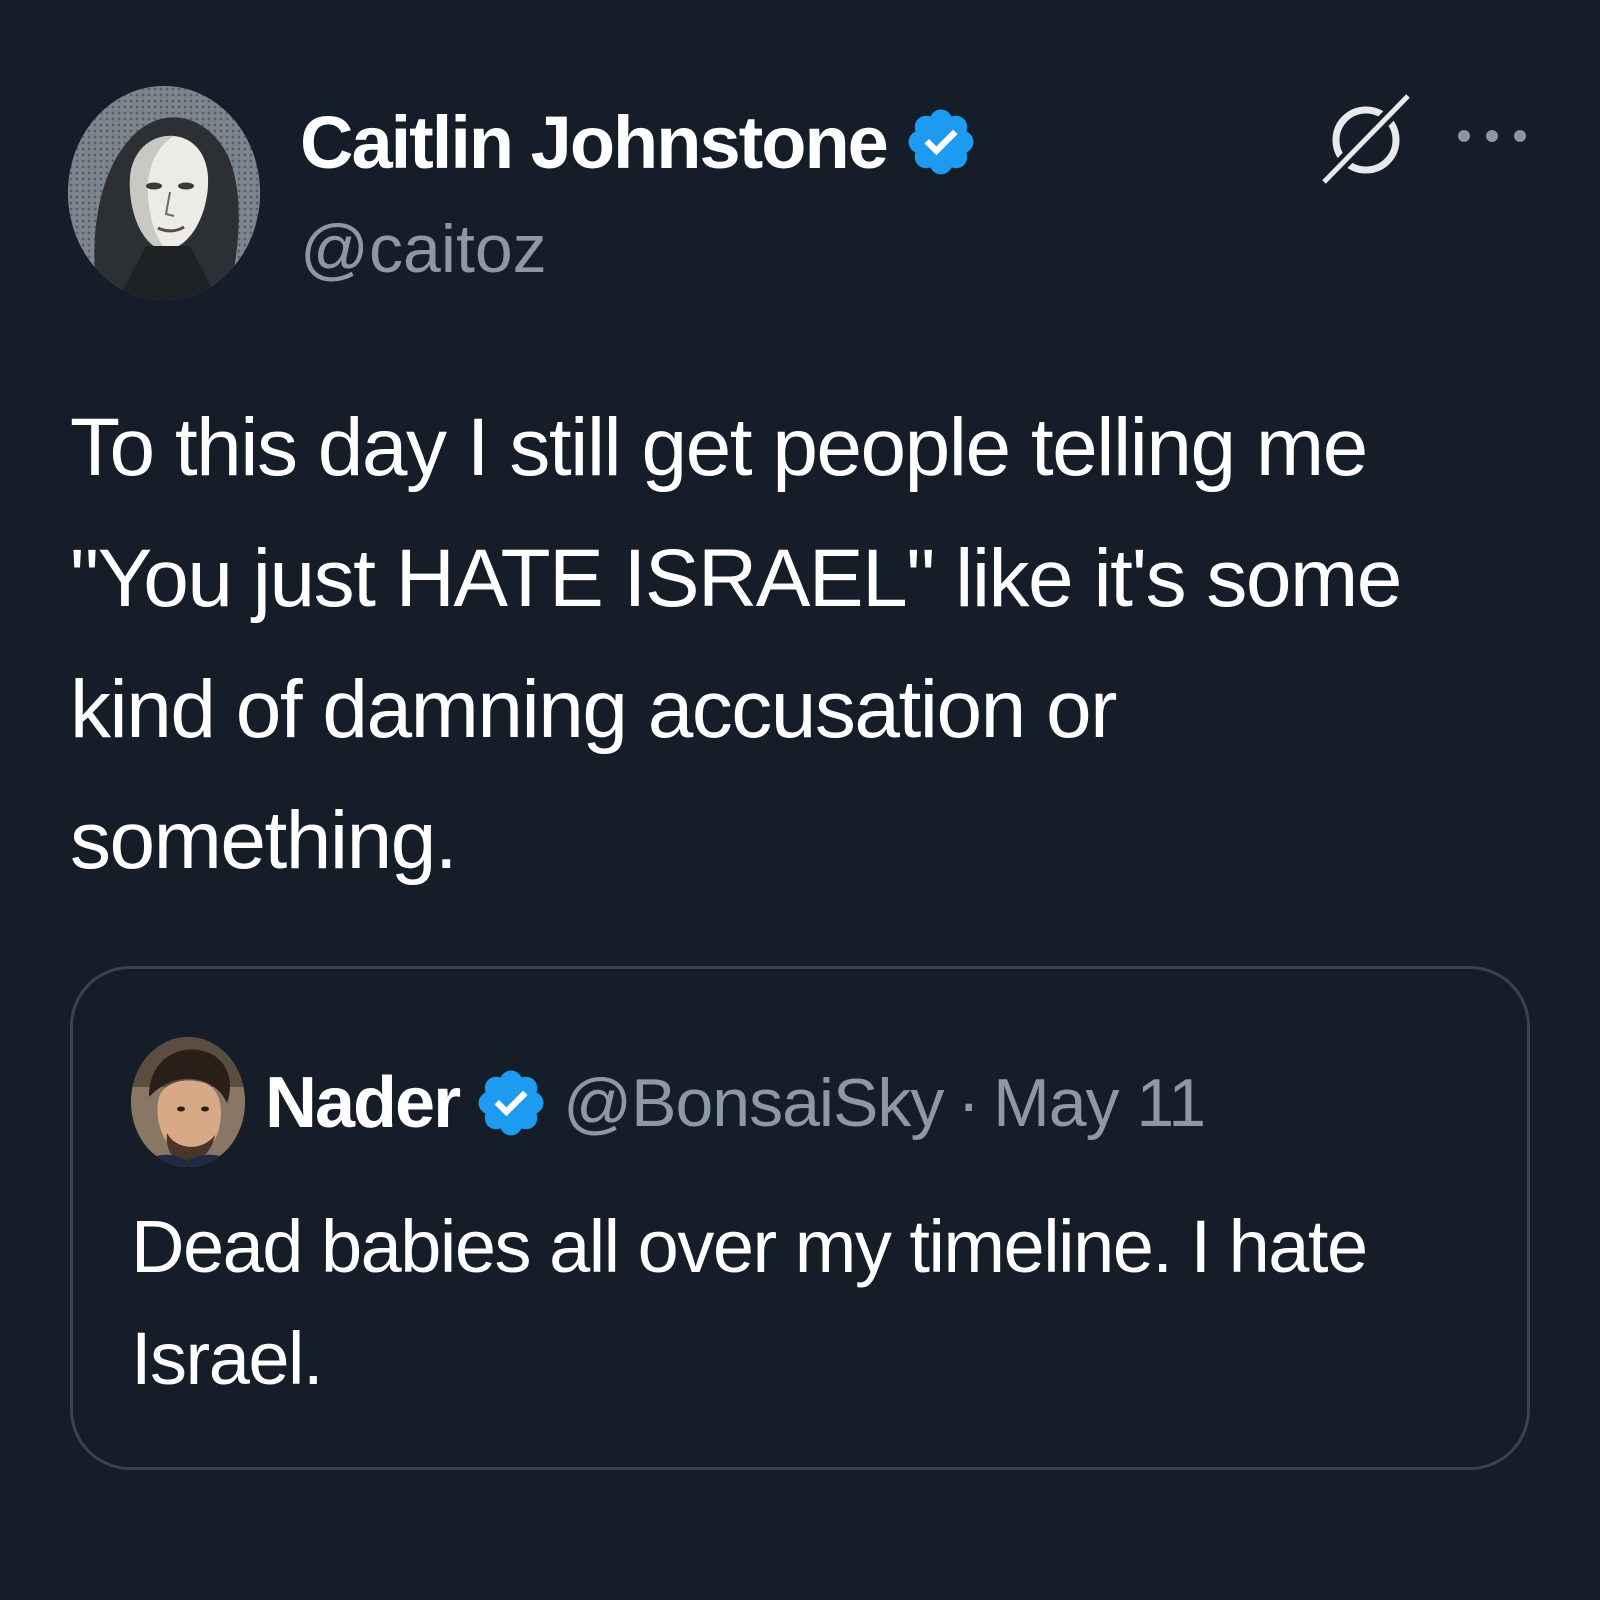 The image size is (1600, 1600). I want to click on quoted-tweet-header: Nader @BonsaiSky · May 11, so click(735, 1103).